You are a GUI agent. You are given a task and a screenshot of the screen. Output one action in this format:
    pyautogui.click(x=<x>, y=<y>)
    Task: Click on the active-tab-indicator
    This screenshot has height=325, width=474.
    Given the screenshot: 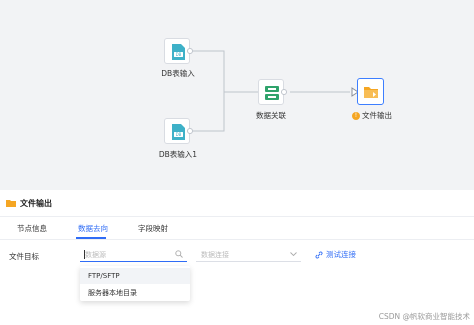 What is the action you would take?
    pyautogui.click(x=91, y=238)
    